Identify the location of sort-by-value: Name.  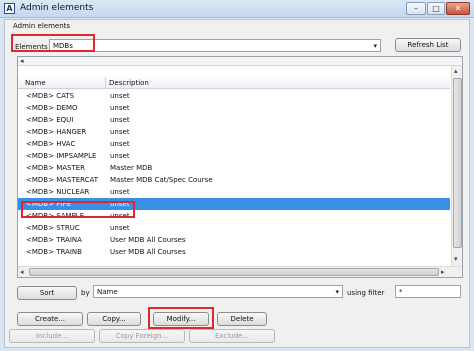
(107, 292).